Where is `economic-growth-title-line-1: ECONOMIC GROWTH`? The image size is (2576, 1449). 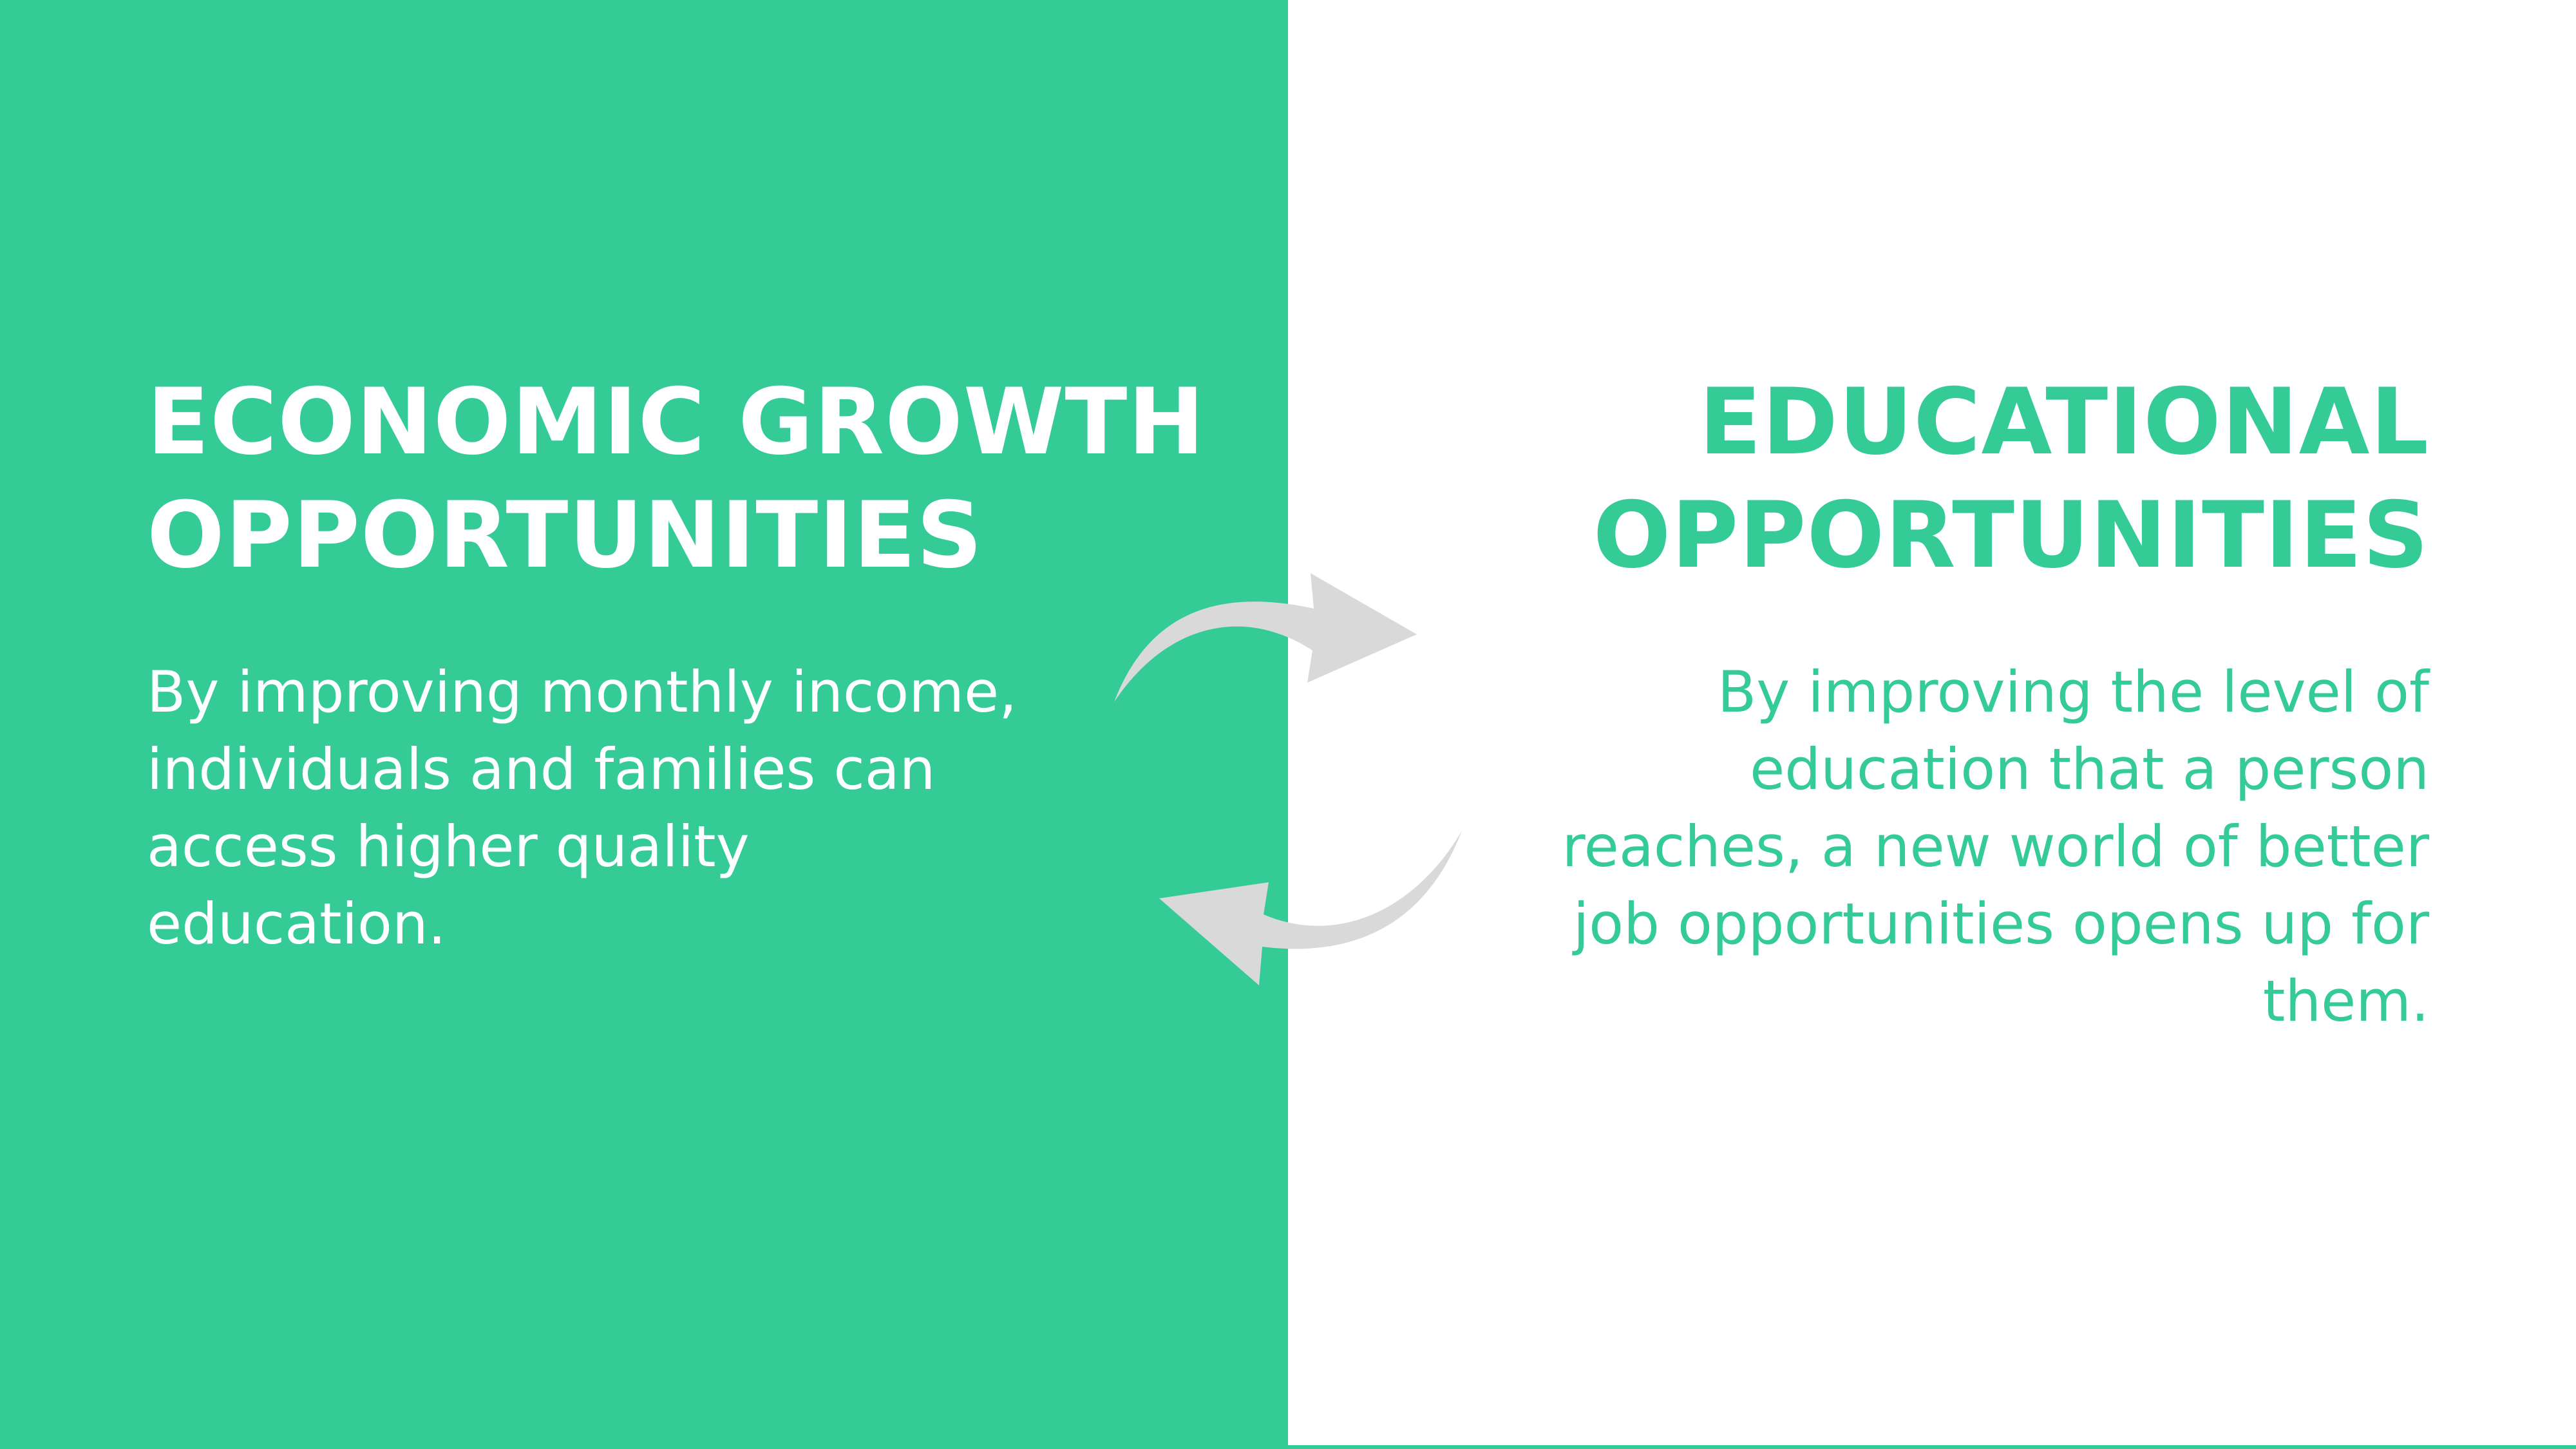 economic-growth-title-line-1: ECONOMIC GROWTH is located at coordinates (677, 422).